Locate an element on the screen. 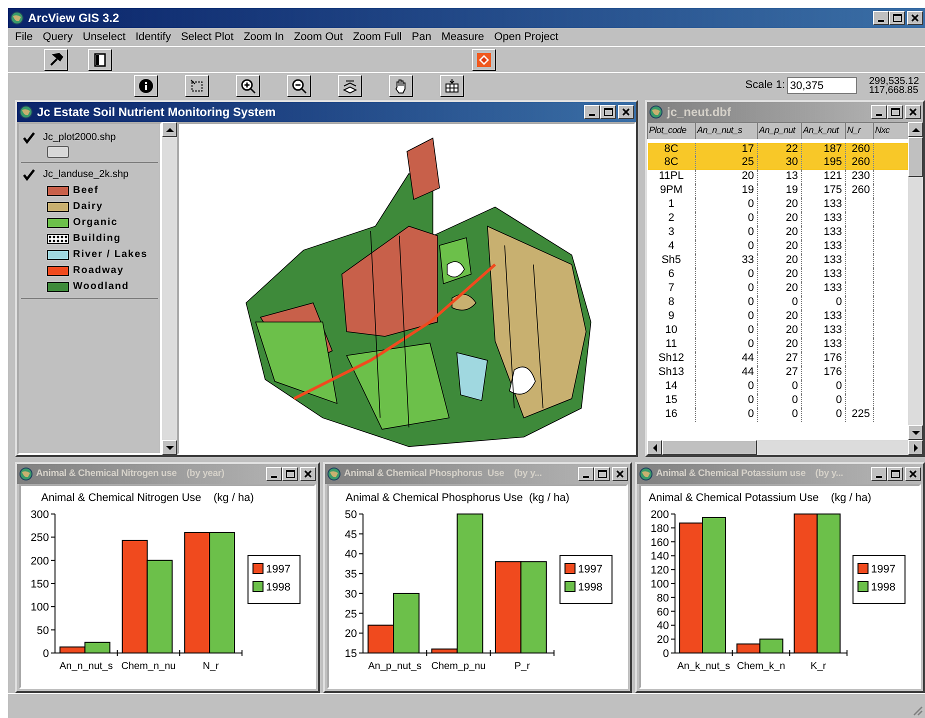 This screenshot has width=925, height=718. menu-item: Zoom In is located at coordinates (263, 37).